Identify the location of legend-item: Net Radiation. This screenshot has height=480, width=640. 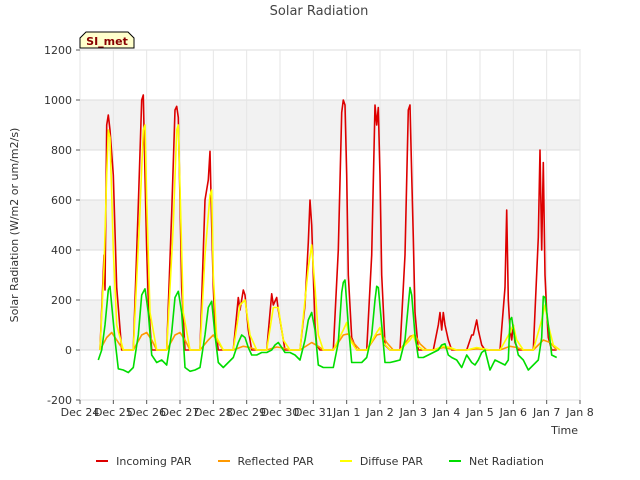
(496, 461).